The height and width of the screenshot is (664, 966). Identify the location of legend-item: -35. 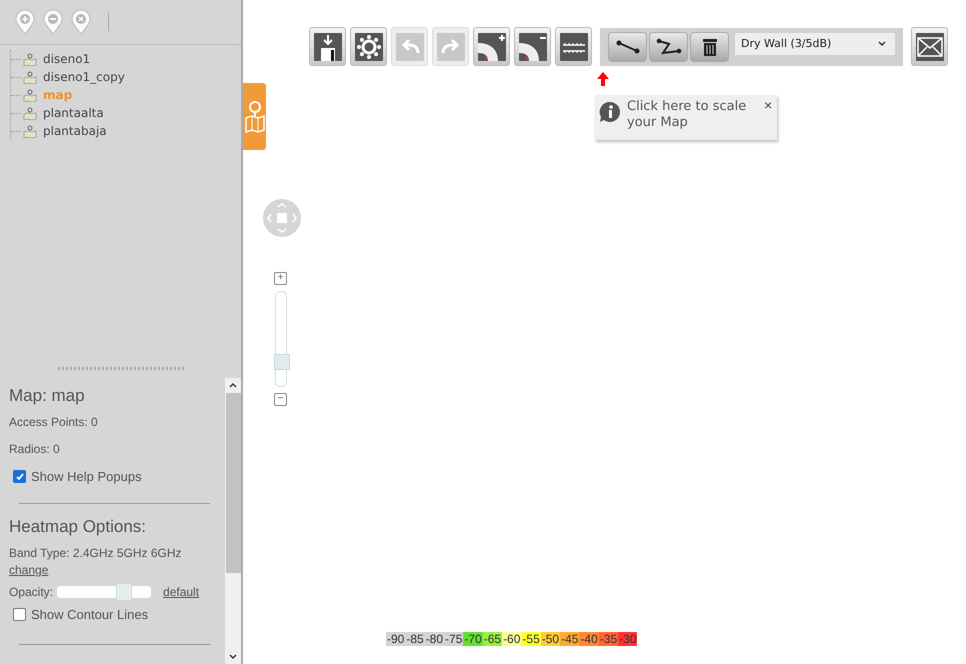
(608, 639).